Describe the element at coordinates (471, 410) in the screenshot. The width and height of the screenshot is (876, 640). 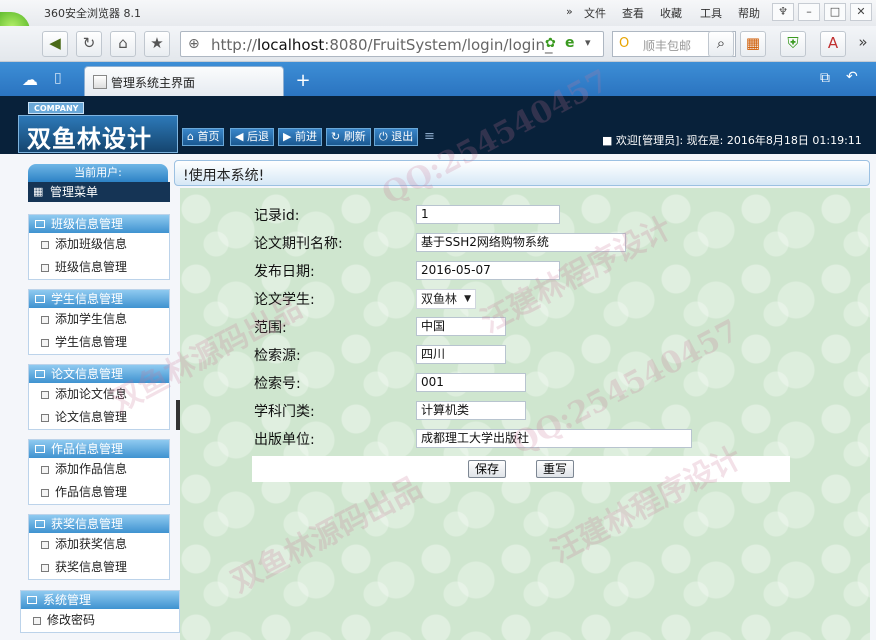
I see `subject-category-field: 计算机类` at that location.